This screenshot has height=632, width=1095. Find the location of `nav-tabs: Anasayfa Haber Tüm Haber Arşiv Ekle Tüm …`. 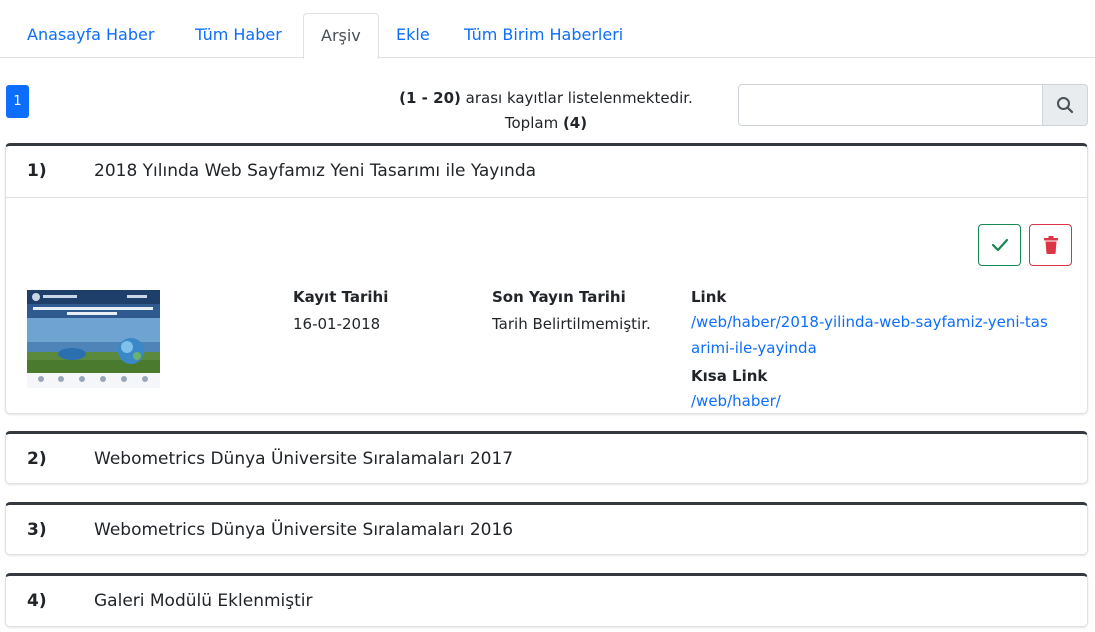

nav-tabs: Anasayfa Haber Tüm Haber Arşiv Ekle Tüm … is located at coordinates (547, 29).